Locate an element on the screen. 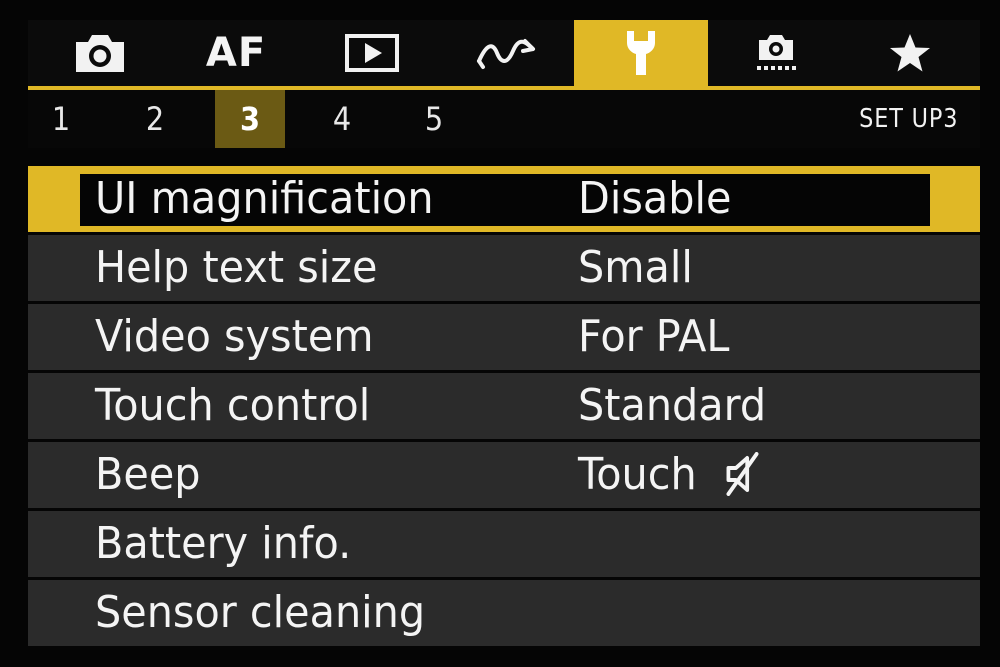 Image resolution: width=1000 pixels, height=667 pixels. tab-playback is located at coordinates (372, 53).